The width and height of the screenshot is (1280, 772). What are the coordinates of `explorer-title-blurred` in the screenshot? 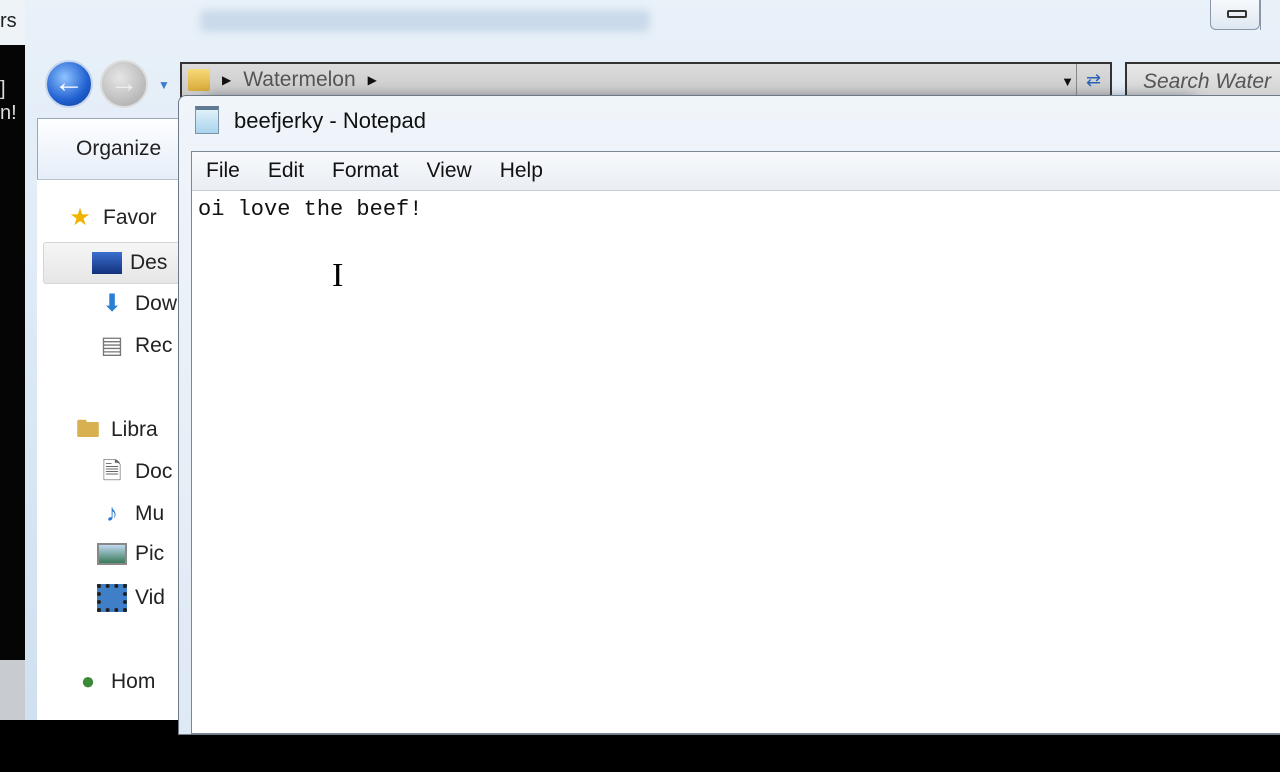 It's located at (425, 21).